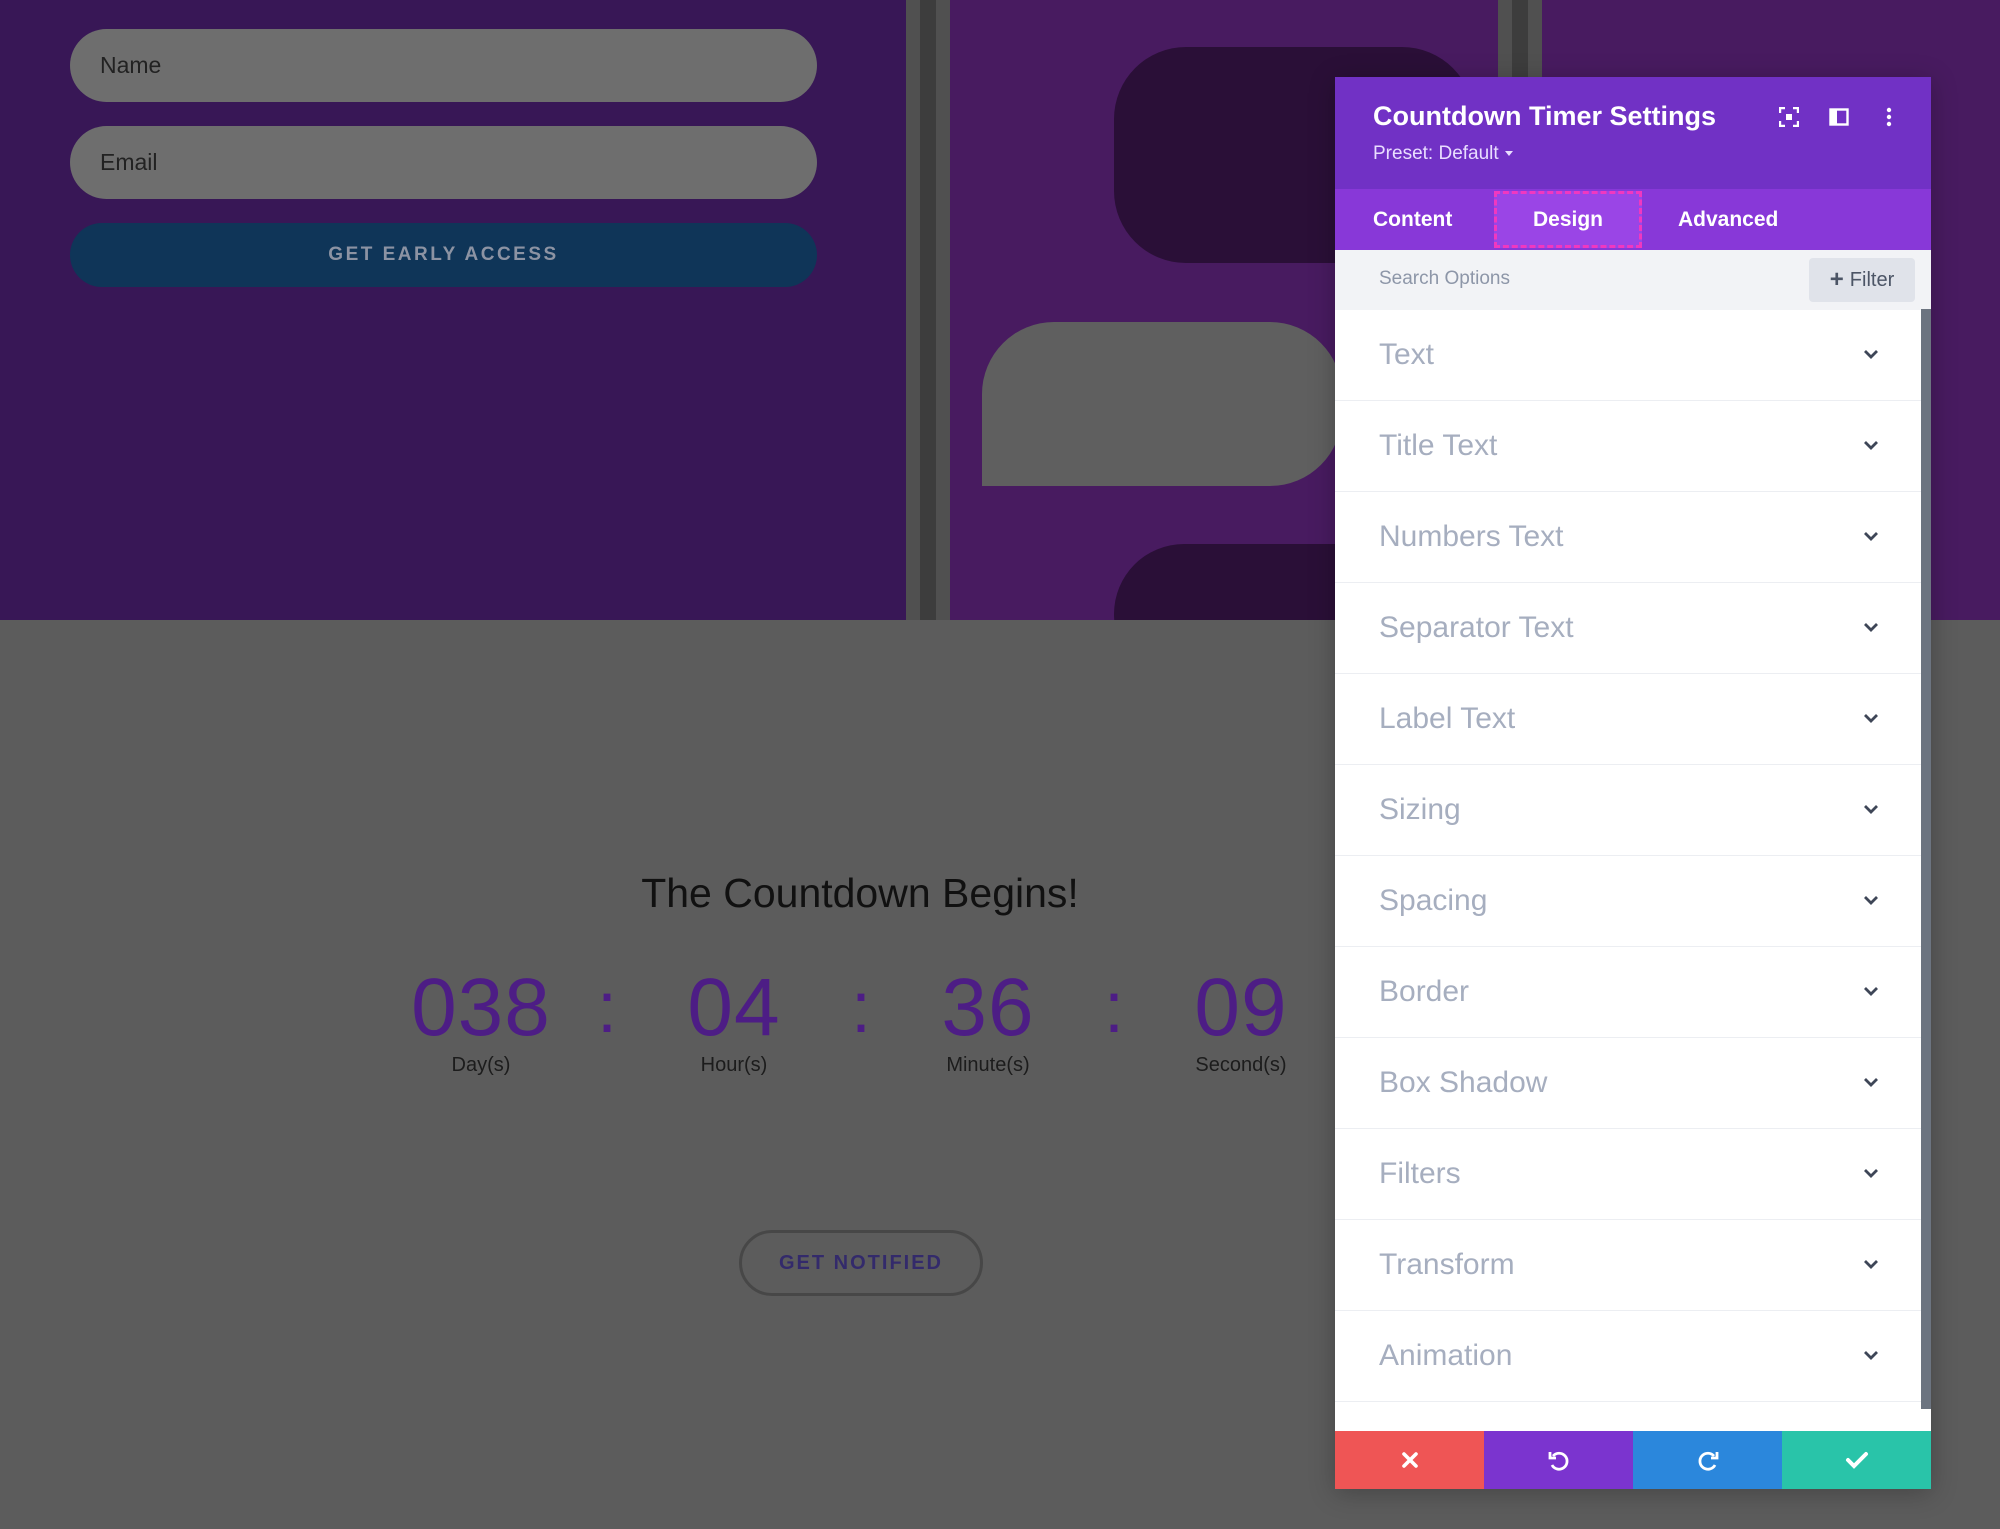 This screenshot has height=1529, width=2000. What do you see at coordinates (1420, 809) in the screenshot?
I see `option-section-label: Sizing` at bounding box center [1420, 809].